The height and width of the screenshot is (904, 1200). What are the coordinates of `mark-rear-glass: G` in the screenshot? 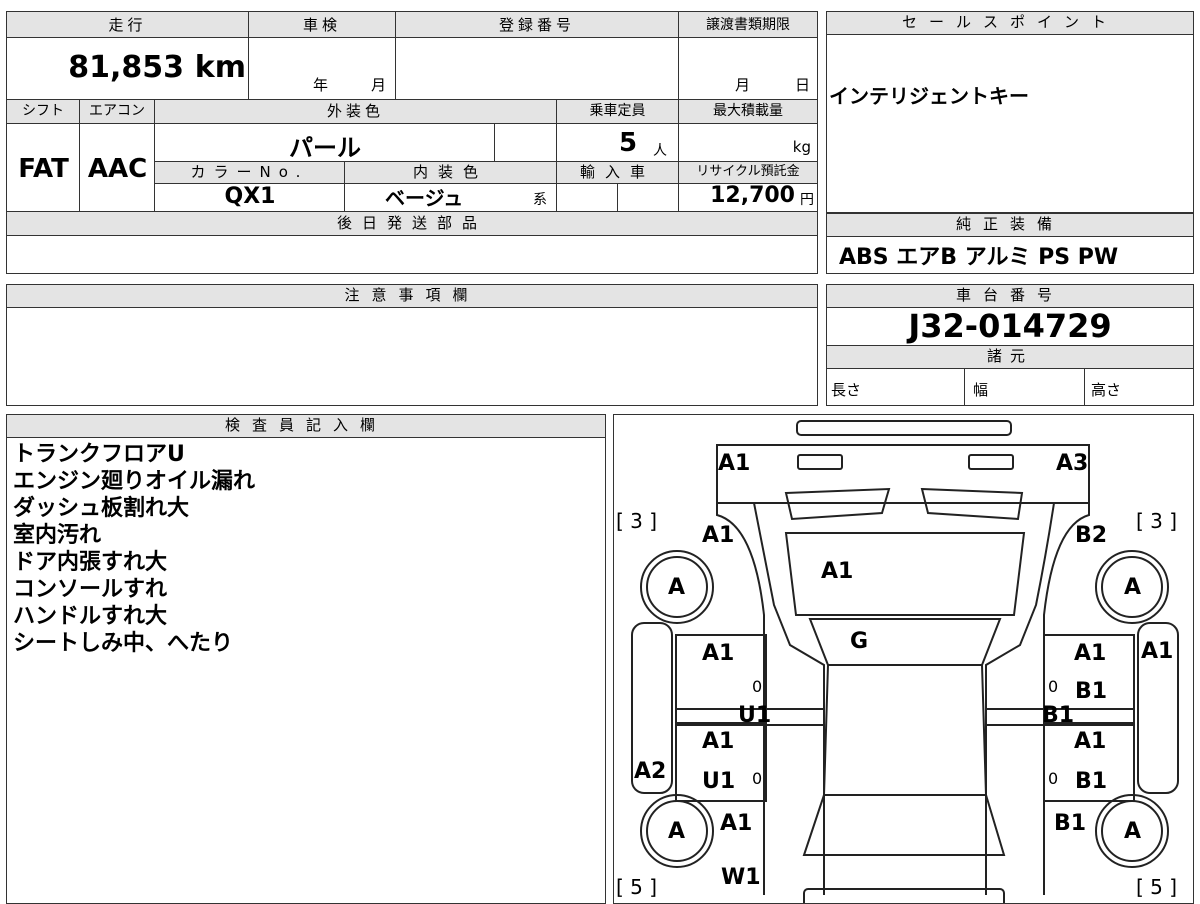 It's located at (859, 641).